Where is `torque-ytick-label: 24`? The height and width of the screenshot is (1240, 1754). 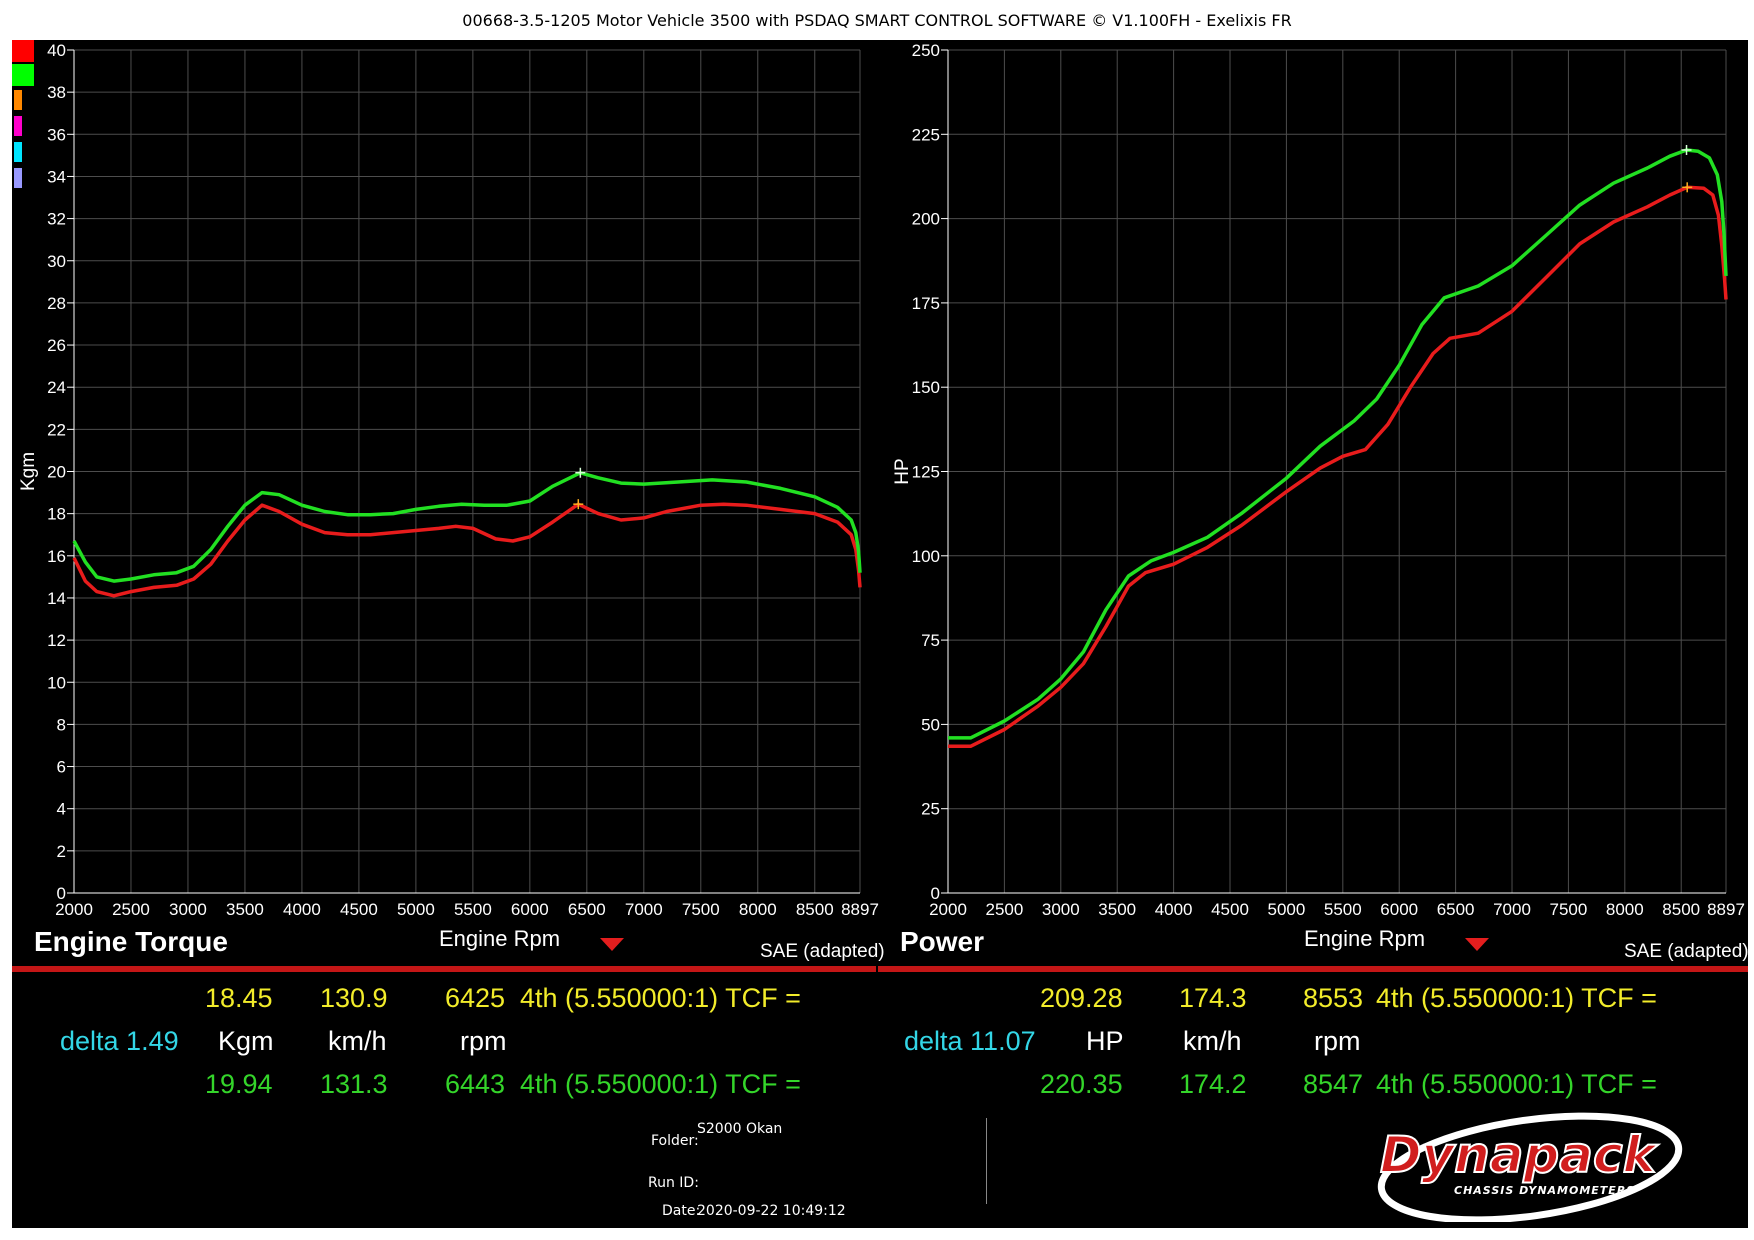
torque-ytick-label: 24 is located at coordinates (56, 387).